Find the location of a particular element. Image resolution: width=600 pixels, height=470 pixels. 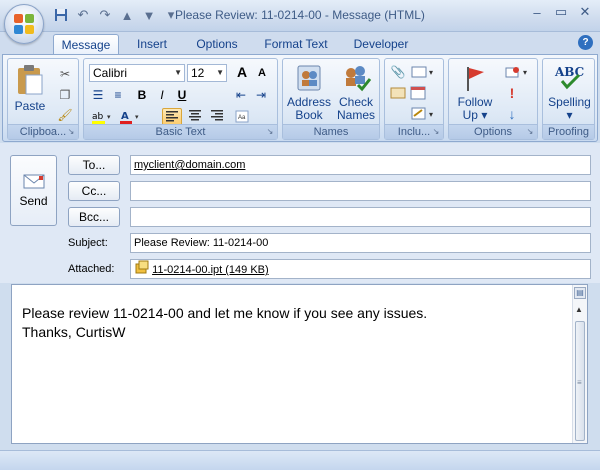

names-group-label: Names is located at coordinates (331, 131).